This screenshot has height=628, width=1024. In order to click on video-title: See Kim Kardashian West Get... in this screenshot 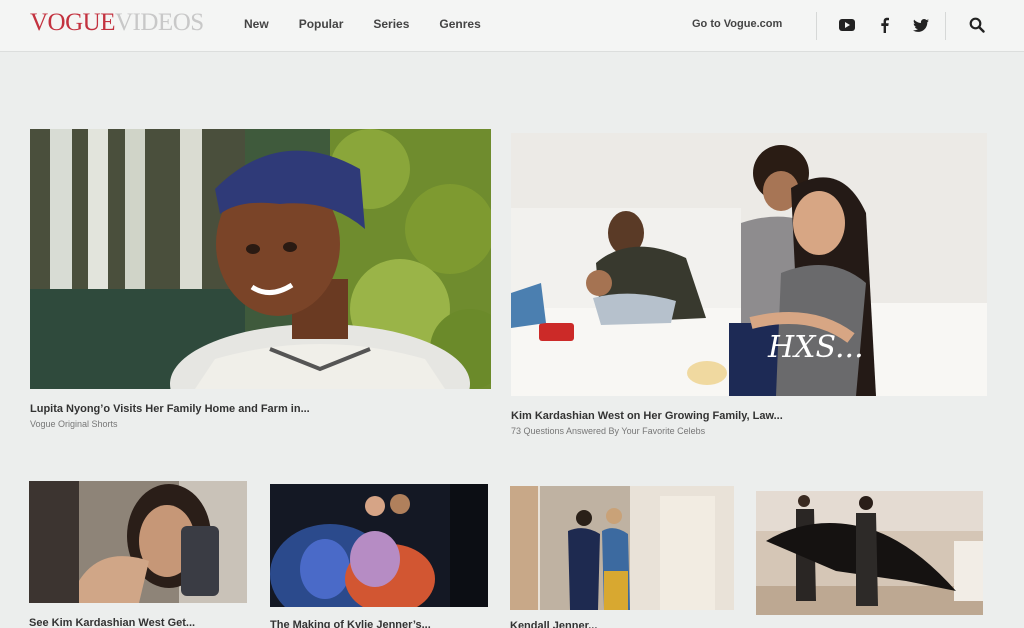, I will do `click(112, 622)`.